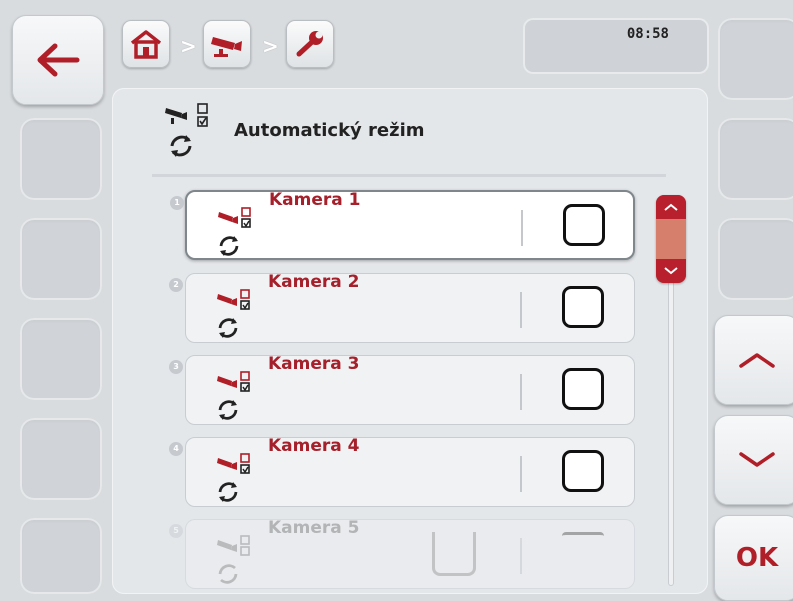 The width and height of the screenshot is (793, 601). I want to click on ok-button: OK, so click(753, 558).